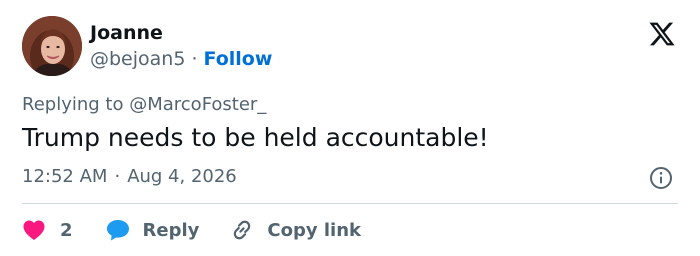 Image resolution: width=700 pixels, height=256 pixels. I want to click on avatar-image, so click(52, 46).